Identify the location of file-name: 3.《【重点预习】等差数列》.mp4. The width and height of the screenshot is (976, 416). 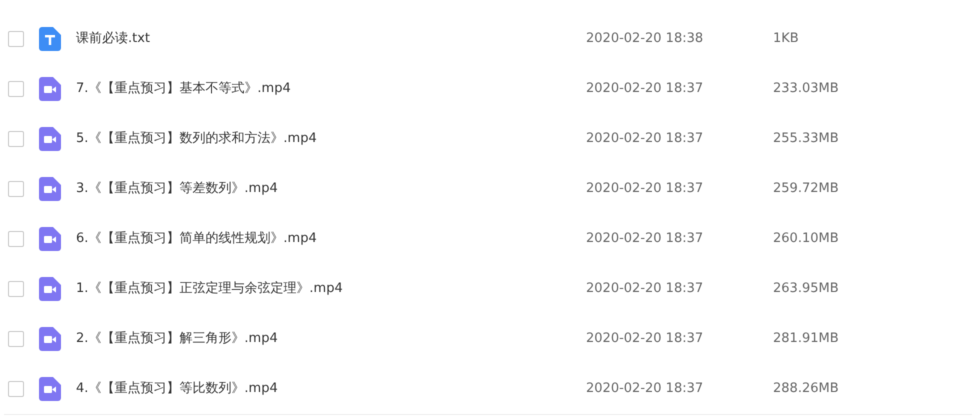
(331, 189).